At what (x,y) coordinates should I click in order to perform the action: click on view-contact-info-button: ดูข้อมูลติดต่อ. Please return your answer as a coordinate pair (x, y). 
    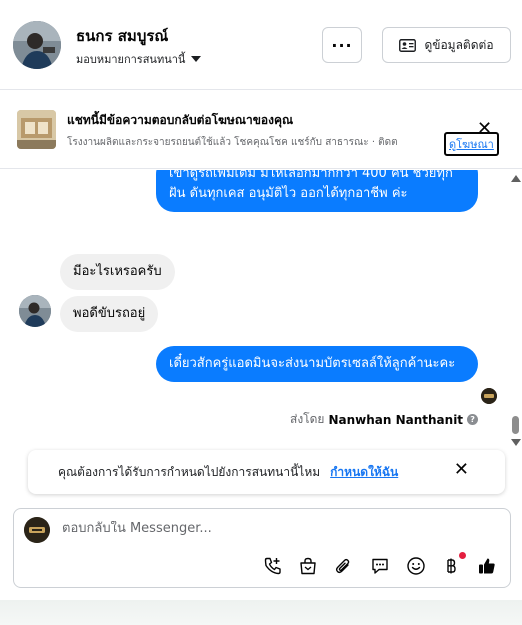
    Looking at the image, I should click on (446, 45).